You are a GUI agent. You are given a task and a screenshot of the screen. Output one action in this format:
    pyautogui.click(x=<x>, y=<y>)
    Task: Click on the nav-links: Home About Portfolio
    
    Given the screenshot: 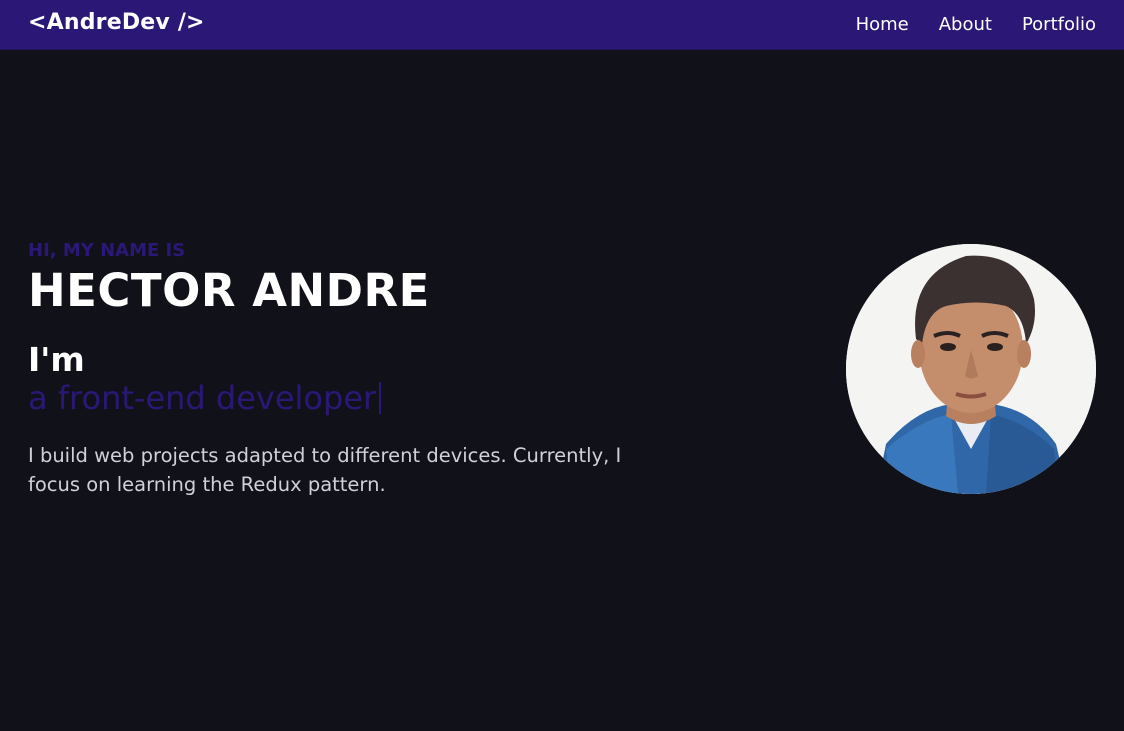 What is the action you would take?
    pyautogui.click(x=976, y=24)
    